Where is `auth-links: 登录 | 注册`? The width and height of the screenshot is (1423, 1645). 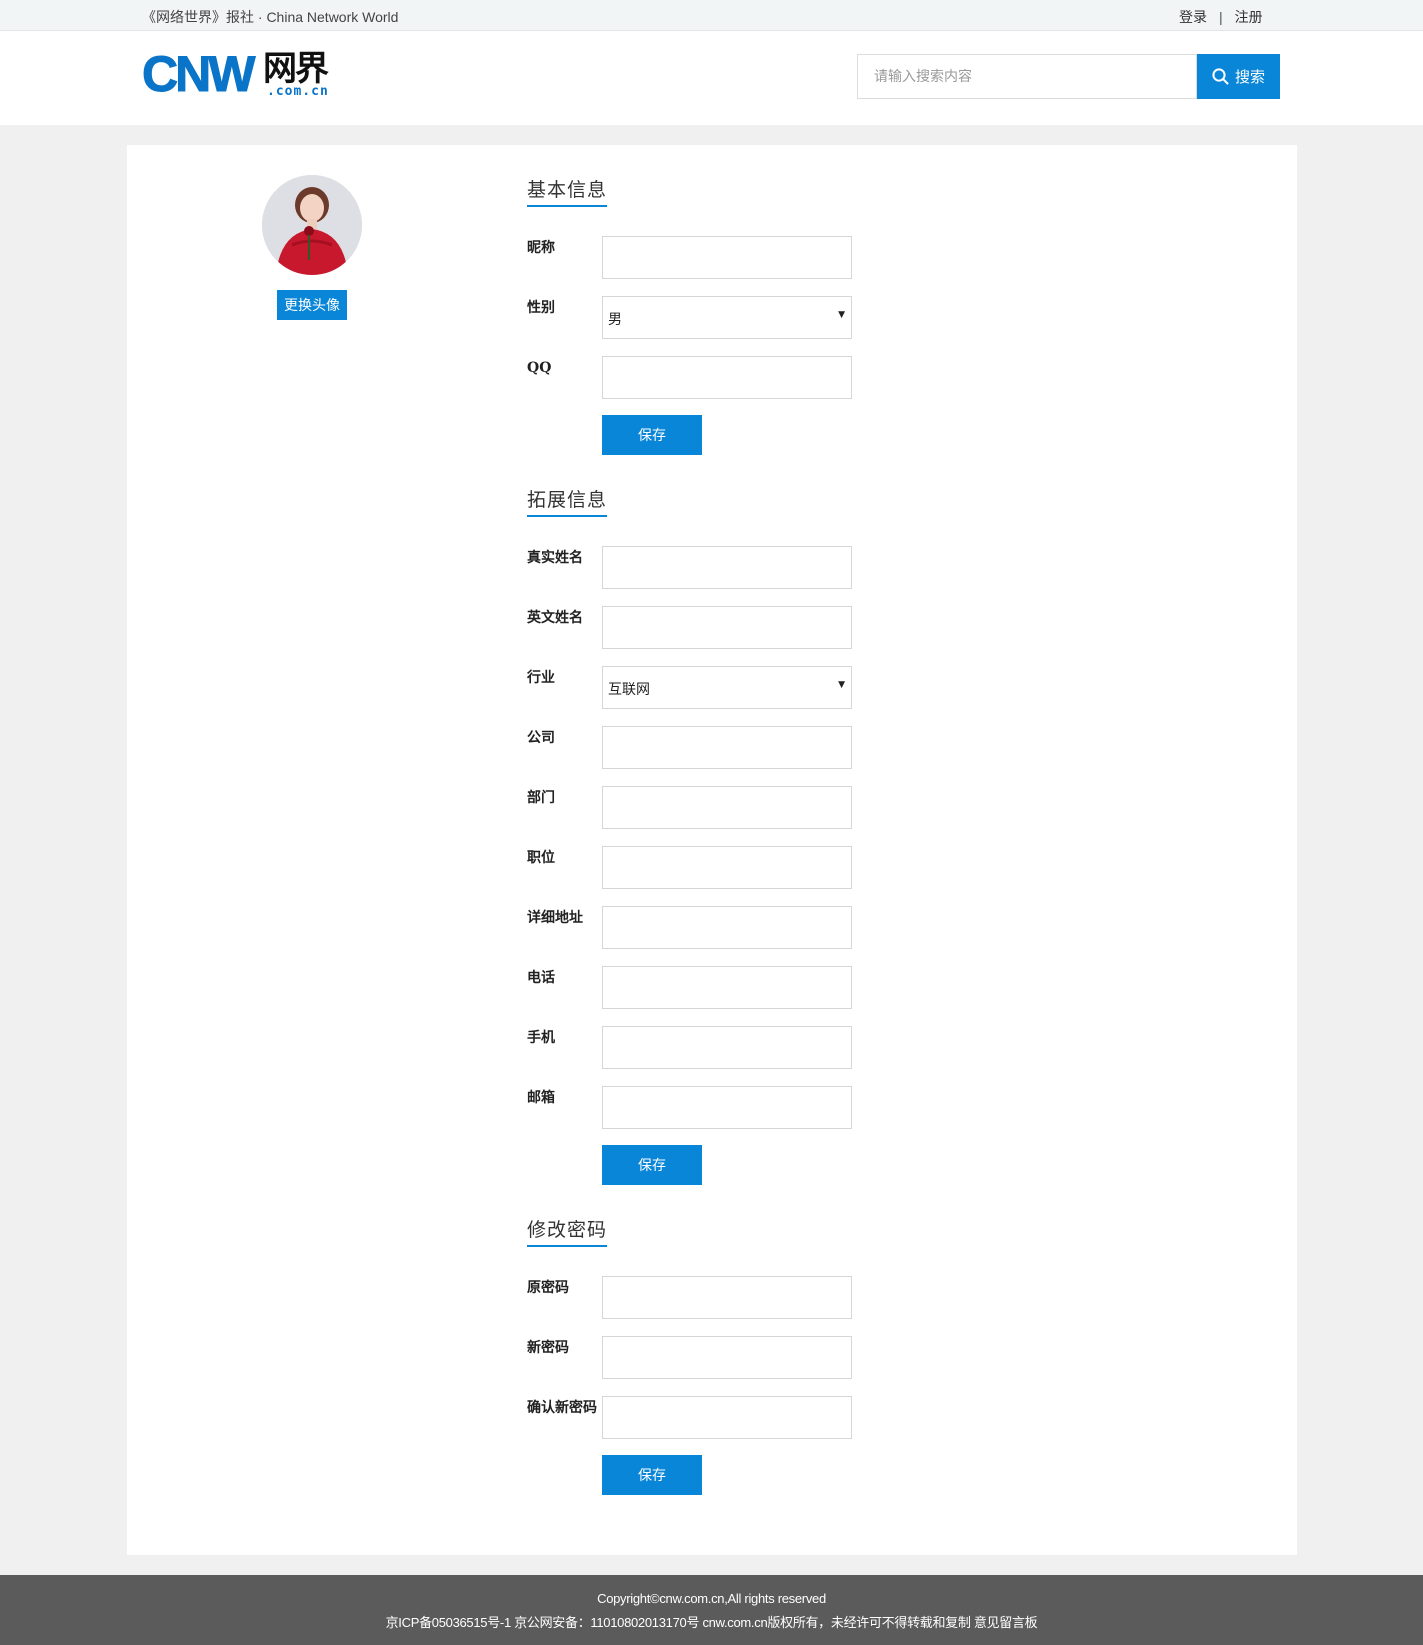
auth-links: 登录 | 注册 is located at coordinates (1221, 17).